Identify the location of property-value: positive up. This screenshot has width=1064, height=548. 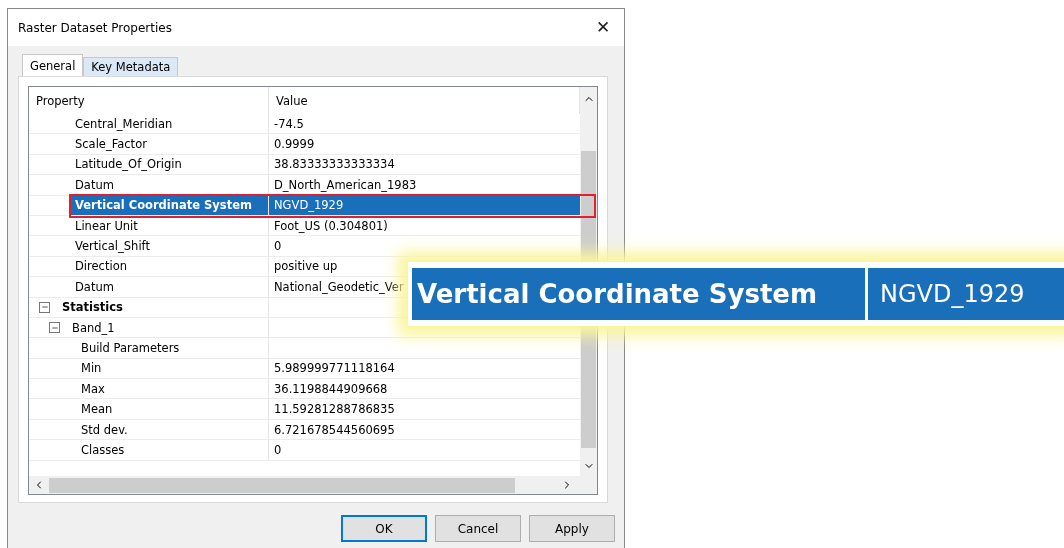
(306, 266).